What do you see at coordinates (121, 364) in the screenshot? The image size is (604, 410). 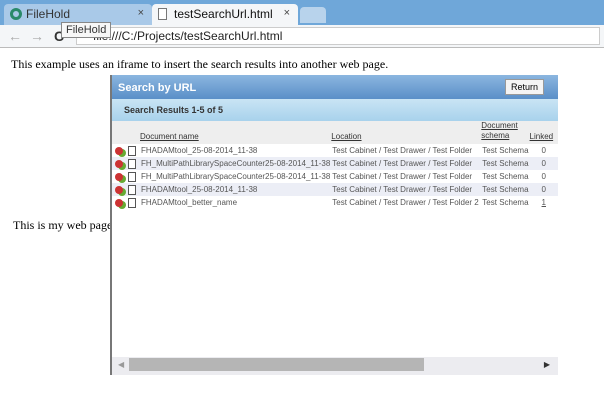 I see `scroll-left-icon: ◀` at bounding box center [121, 364].